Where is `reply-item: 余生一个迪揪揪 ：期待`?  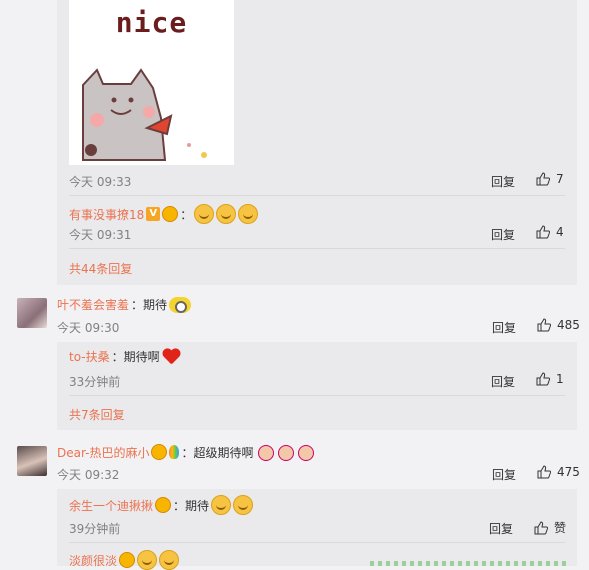
reply-item: 余生一个迪揪揪 ：期待 is located at coordinates (161, 505).